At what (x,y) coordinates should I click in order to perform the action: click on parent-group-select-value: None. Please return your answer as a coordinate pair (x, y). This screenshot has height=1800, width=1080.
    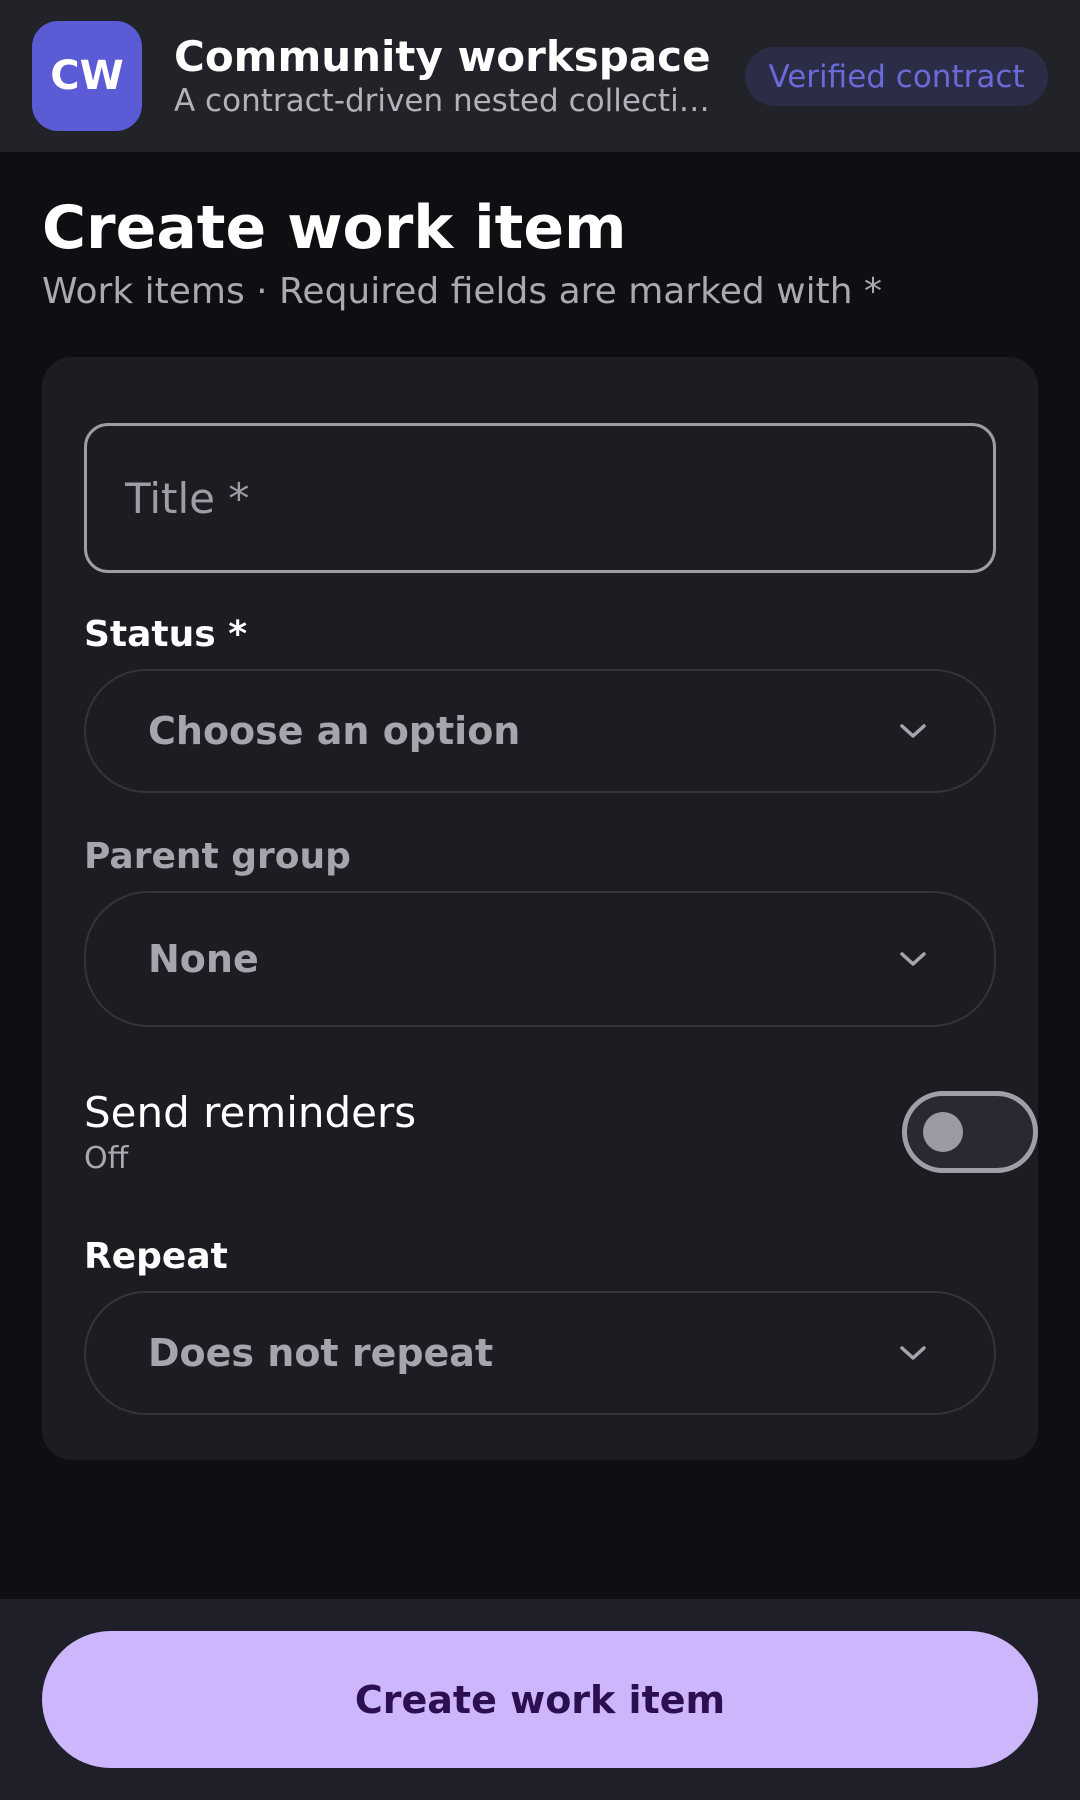
    Looking at the image, I should click on (203, 959).